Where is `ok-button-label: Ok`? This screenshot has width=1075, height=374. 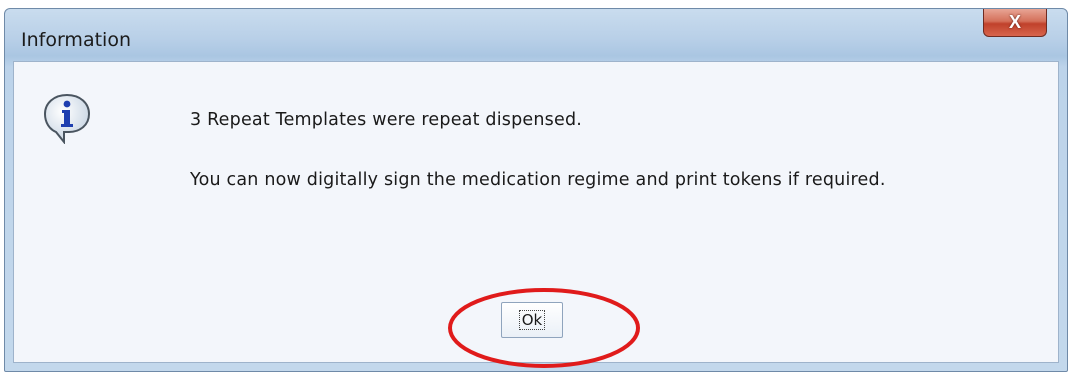
ok-button-label: Ok is located at coordinates (532, 320).